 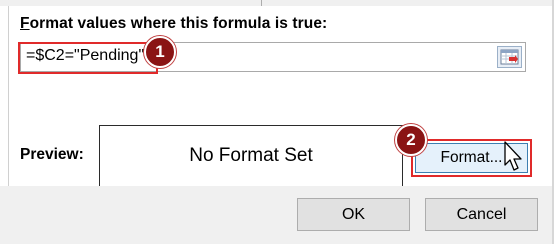 I want to click on annotation-highlight-formula, so click(x=88, y=58).